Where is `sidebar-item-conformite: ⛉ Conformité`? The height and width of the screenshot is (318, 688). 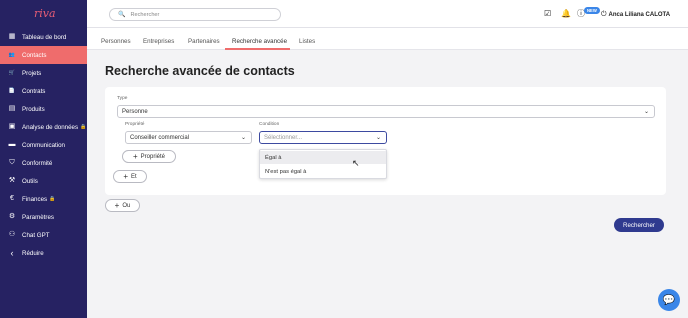
sidebar-item-conformite: ⛉ Conformité is located at coordinates (43, 163).